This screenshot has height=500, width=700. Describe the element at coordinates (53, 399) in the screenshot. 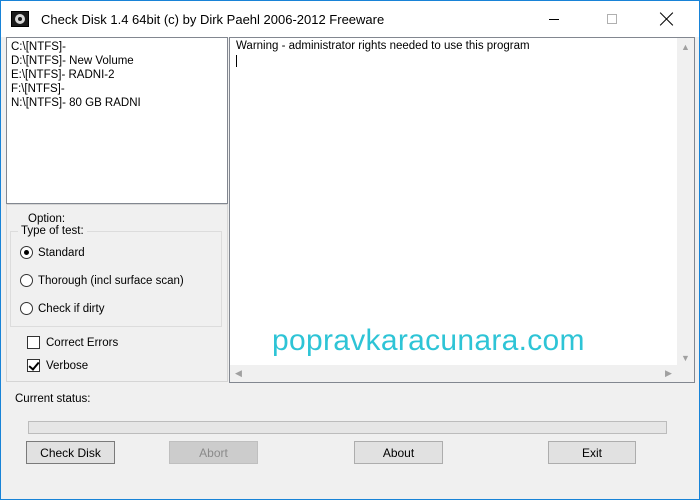

I see `current-status-label: Current status:` at that location.